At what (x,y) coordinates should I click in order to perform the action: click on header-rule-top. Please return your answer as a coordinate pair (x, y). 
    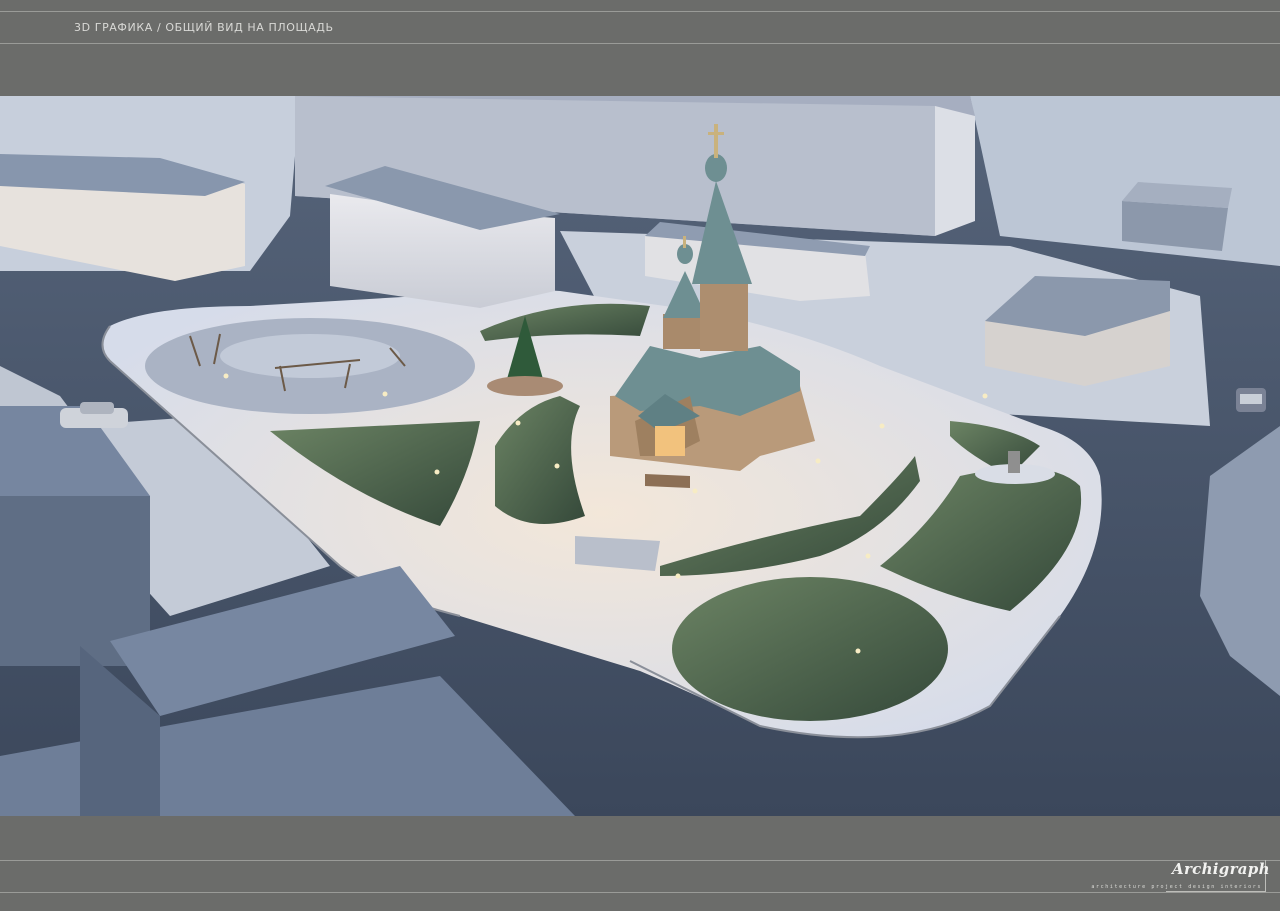
    Looking at the image, I should click on (640, 11).